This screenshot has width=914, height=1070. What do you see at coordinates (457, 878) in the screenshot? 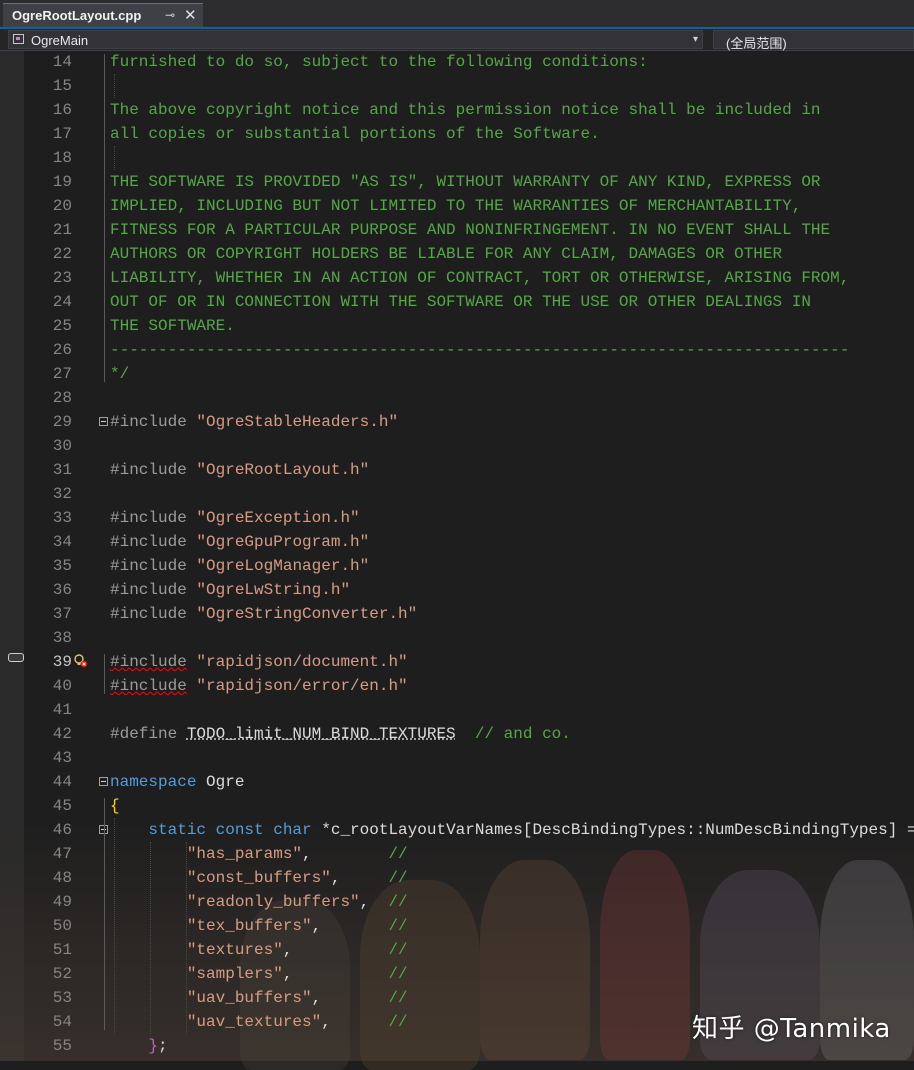
I see `code-line: 48 "const_buffers", //` at bounding box center [457, 878].